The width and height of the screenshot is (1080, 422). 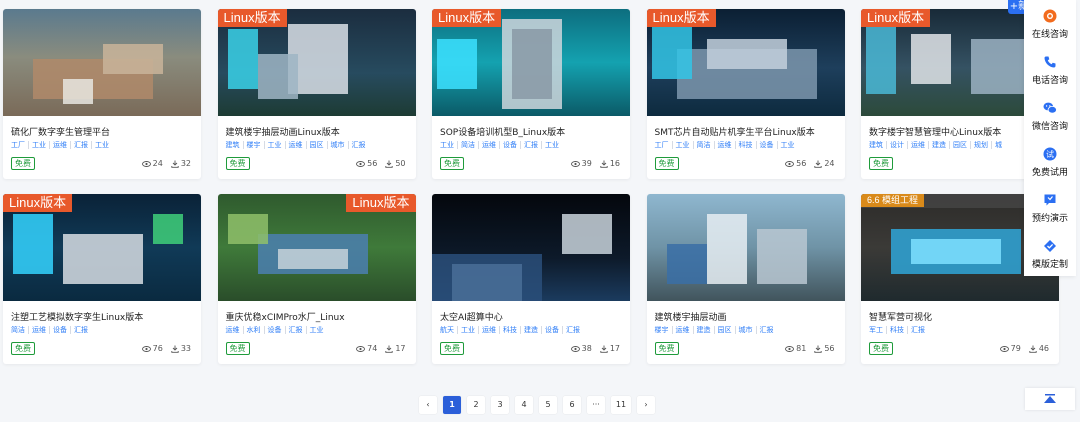 I want to click on page-3-button: 3, so click(x=500, y=405).